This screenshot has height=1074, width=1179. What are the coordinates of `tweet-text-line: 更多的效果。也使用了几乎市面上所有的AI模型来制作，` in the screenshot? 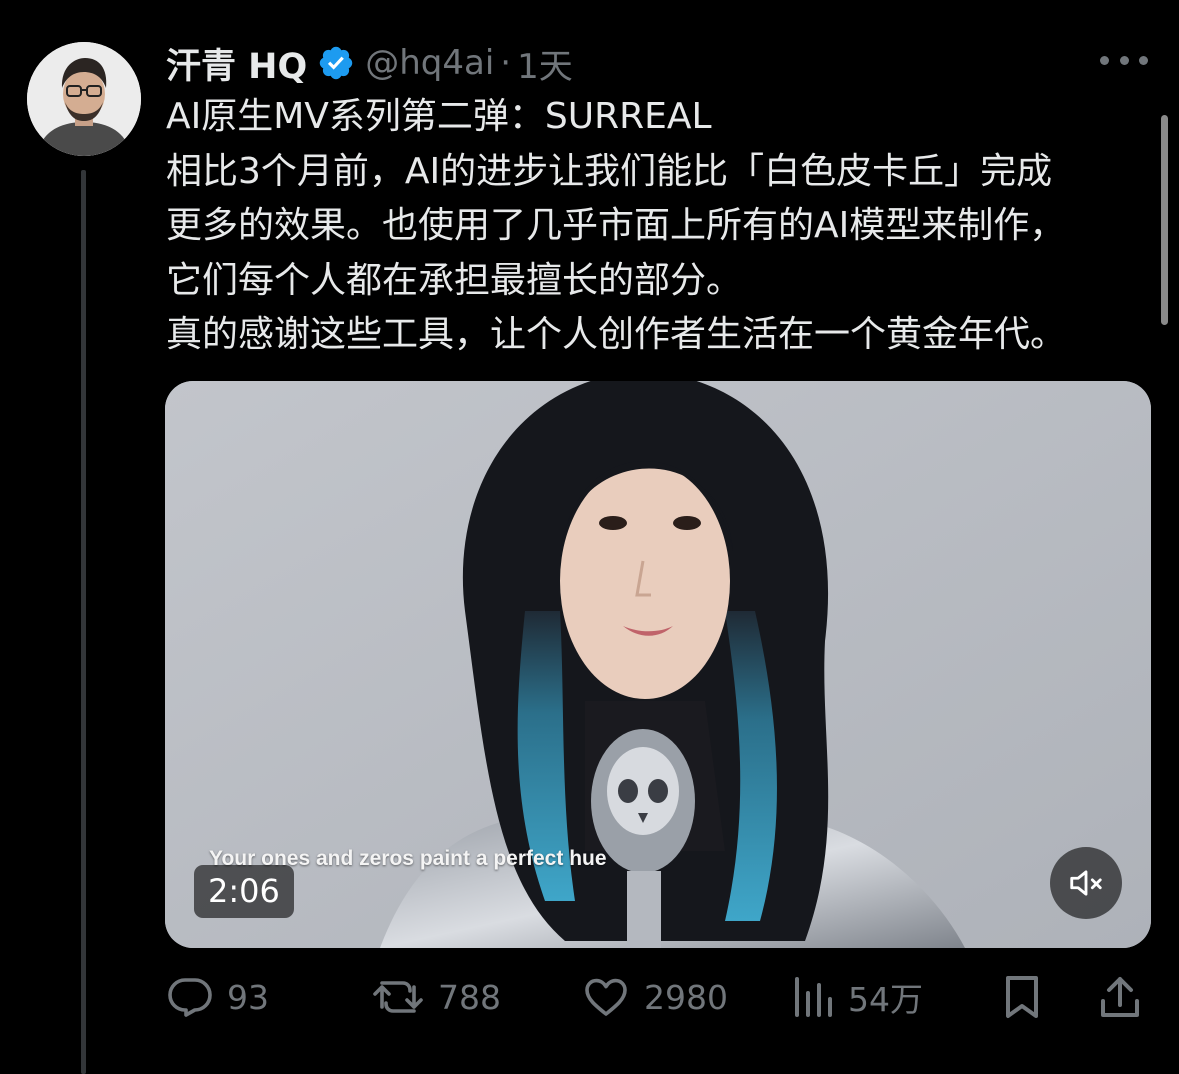 It's located at (616, 225).